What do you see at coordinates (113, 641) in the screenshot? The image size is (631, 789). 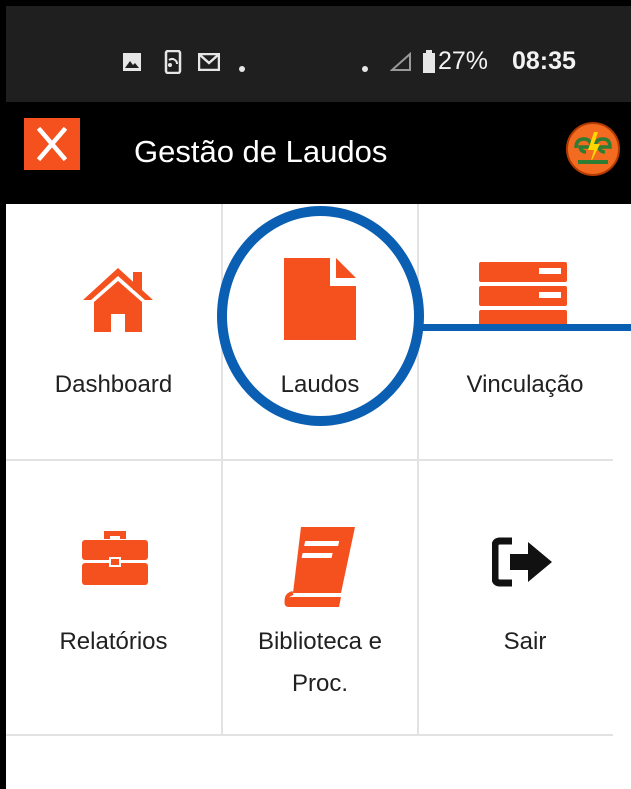 I see `menu-item-label: Relatórios` at bounding box center [113, 641].